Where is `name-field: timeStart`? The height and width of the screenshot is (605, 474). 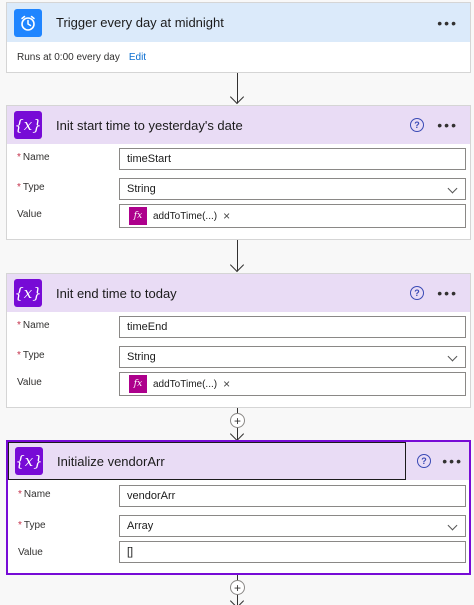 name-field: timeStart is located at coordinates (292, 159).